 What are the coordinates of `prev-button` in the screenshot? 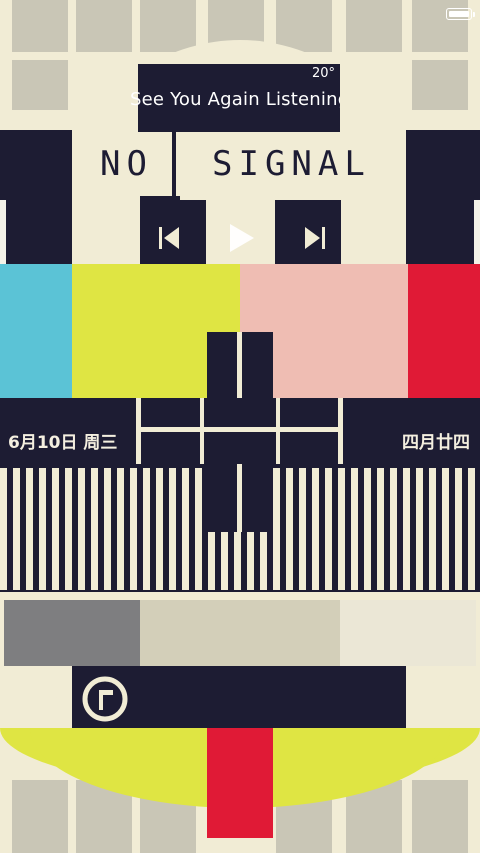 It's located at (173, 232).